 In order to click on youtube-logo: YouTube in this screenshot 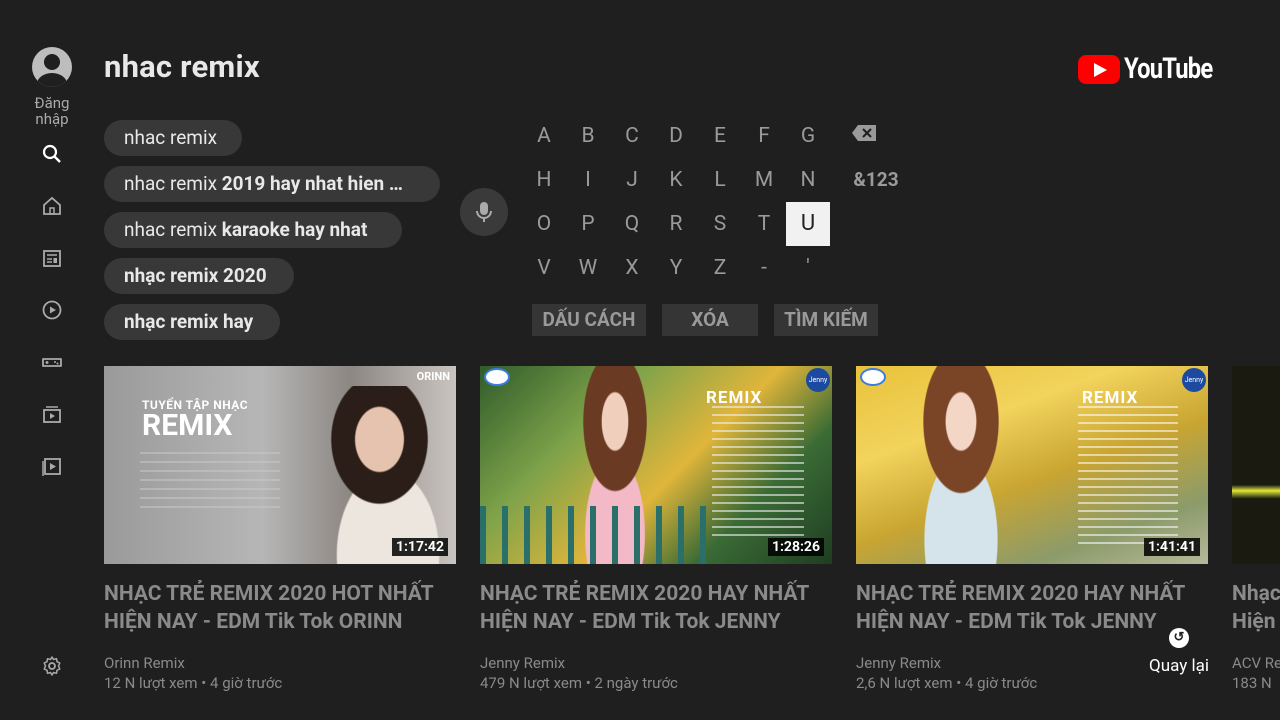, I will do `click(1155, 69)`.